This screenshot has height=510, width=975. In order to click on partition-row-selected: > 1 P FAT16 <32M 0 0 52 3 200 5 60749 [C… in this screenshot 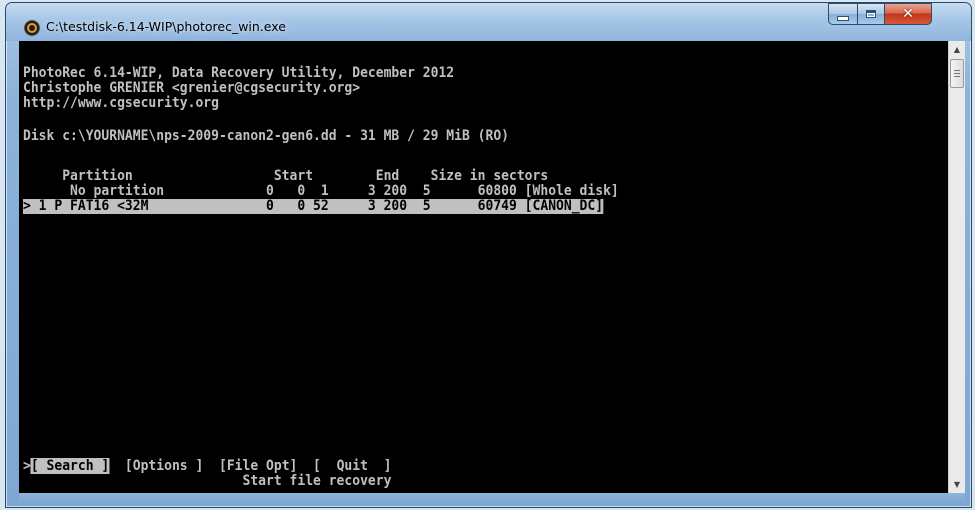, I will do `click(313, 206)`.